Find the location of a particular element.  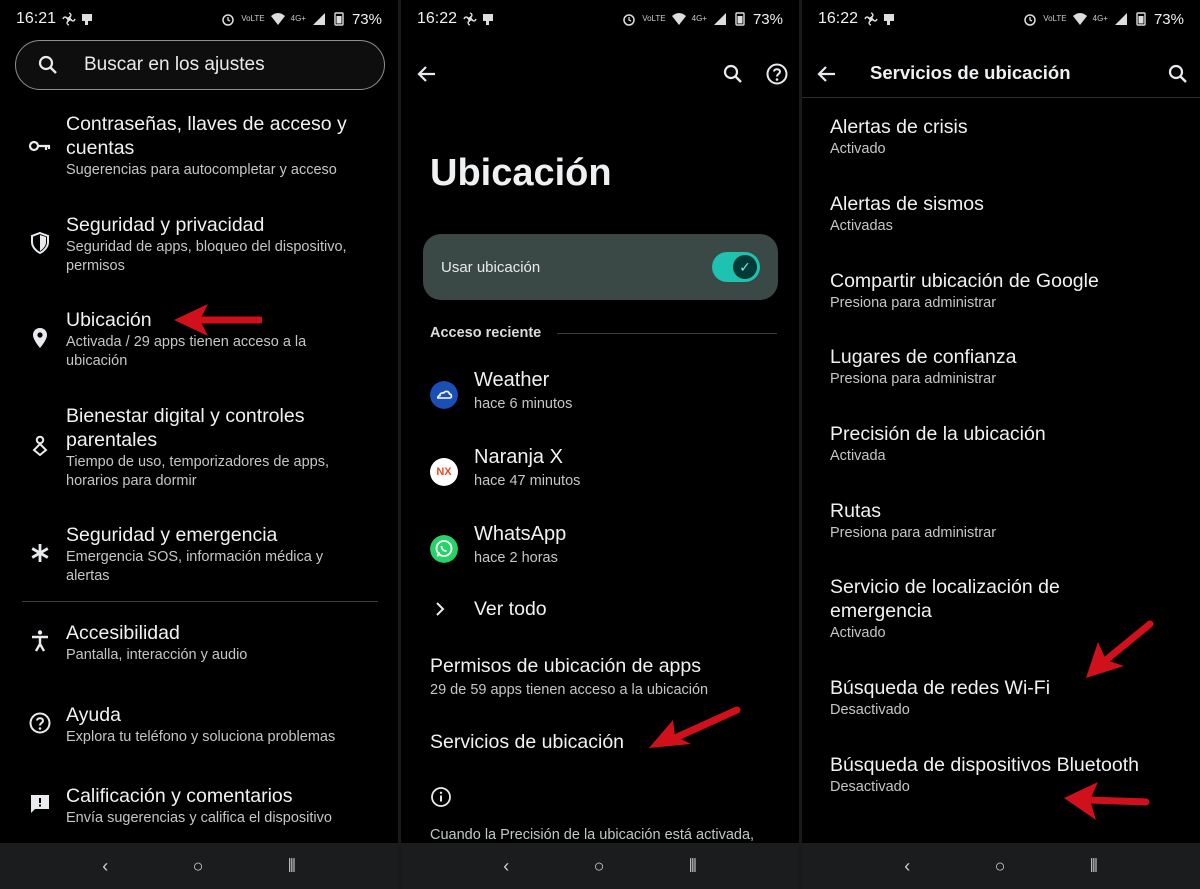

use-location-switch: ✓ is located at coordinates (736, 267).